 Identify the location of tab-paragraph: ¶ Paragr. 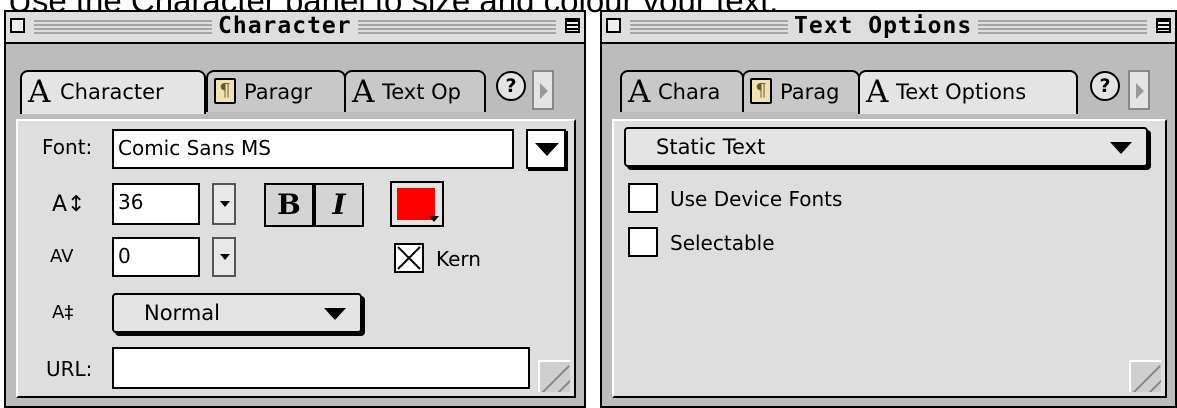
(276, 91).